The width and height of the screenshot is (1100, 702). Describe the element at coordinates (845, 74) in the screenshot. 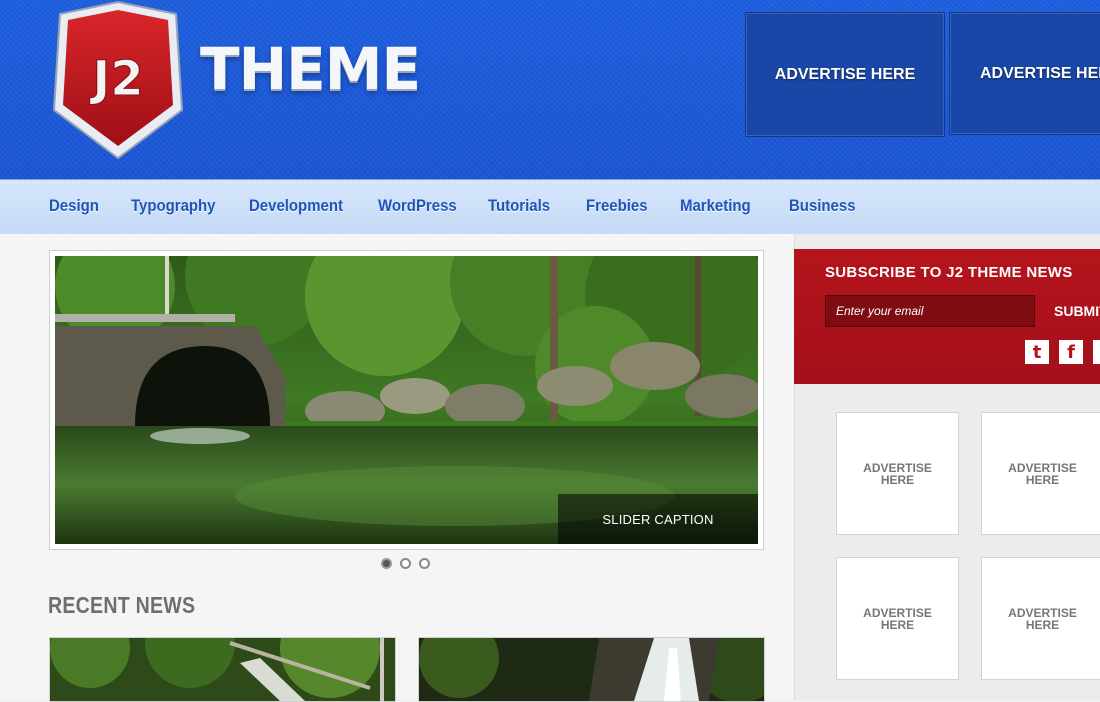

I see `header-ad-1: ADVERTISE HERE` at that location.